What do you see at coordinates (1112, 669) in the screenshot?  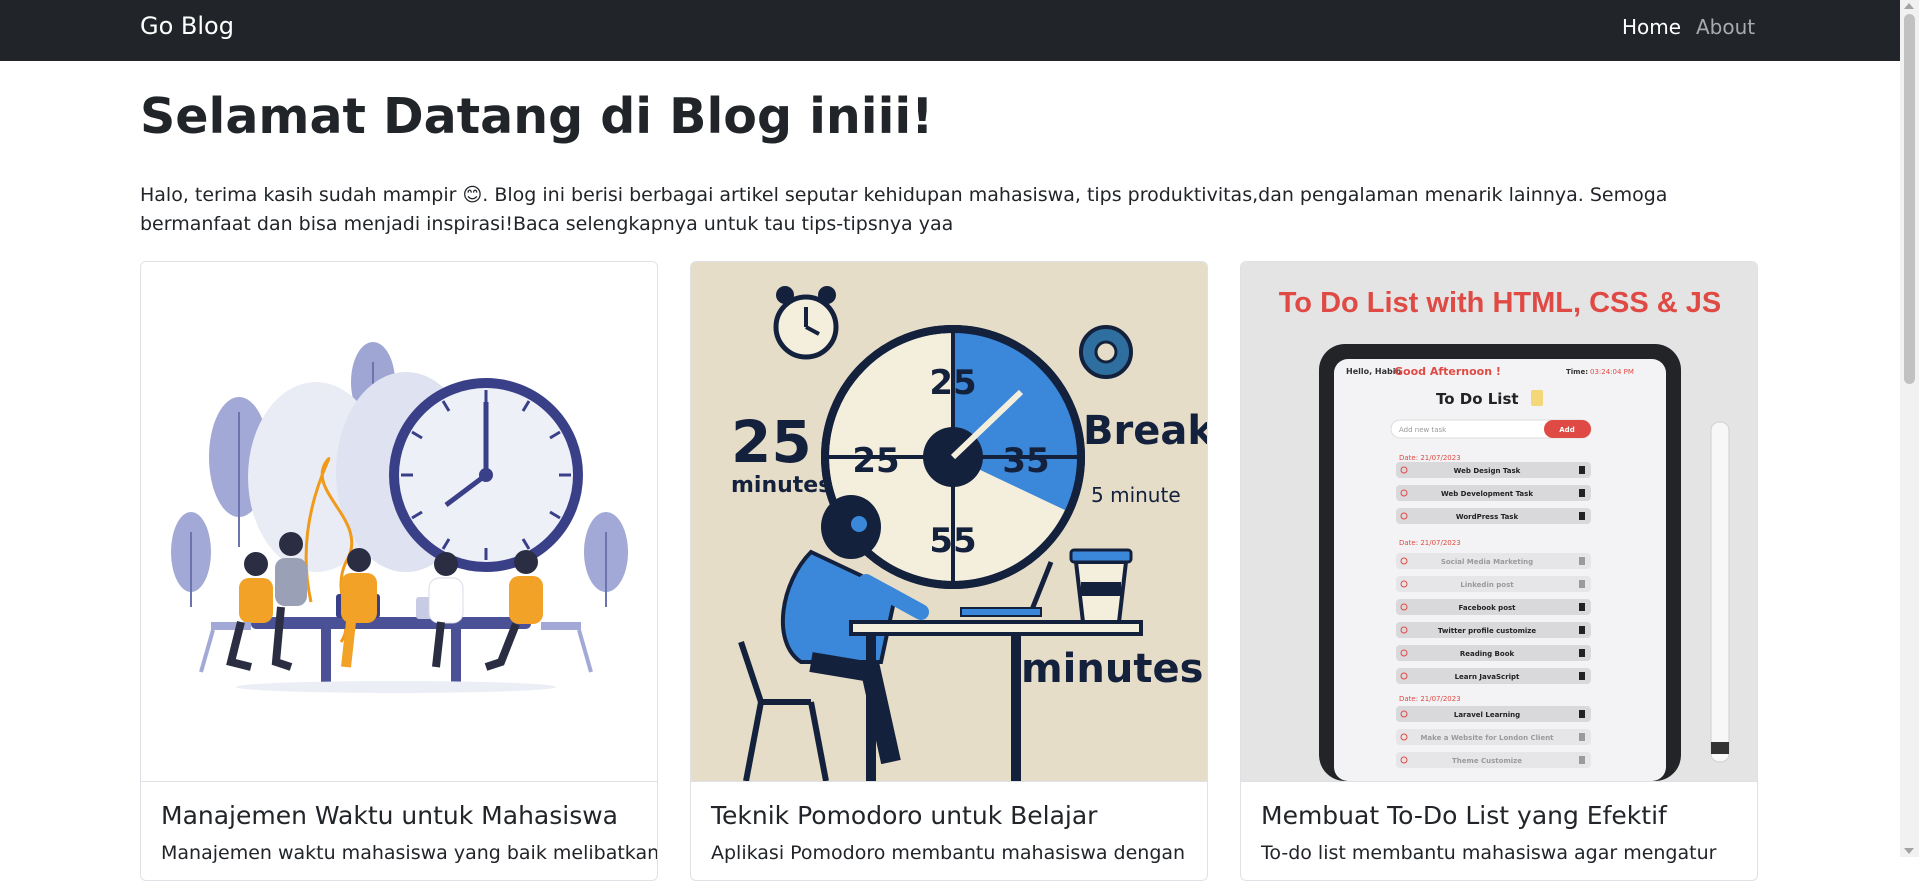 I see `bottom-label: minutes` at bounding box center [1112, 669].